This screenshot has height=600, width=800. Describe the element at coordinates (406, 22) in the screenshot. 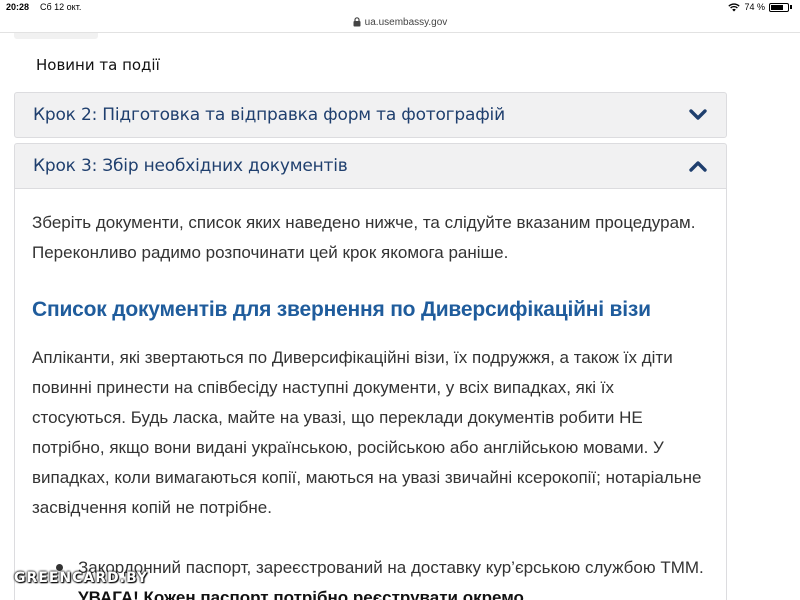

I see `url-text: ua.usembassy.gov` at that location.